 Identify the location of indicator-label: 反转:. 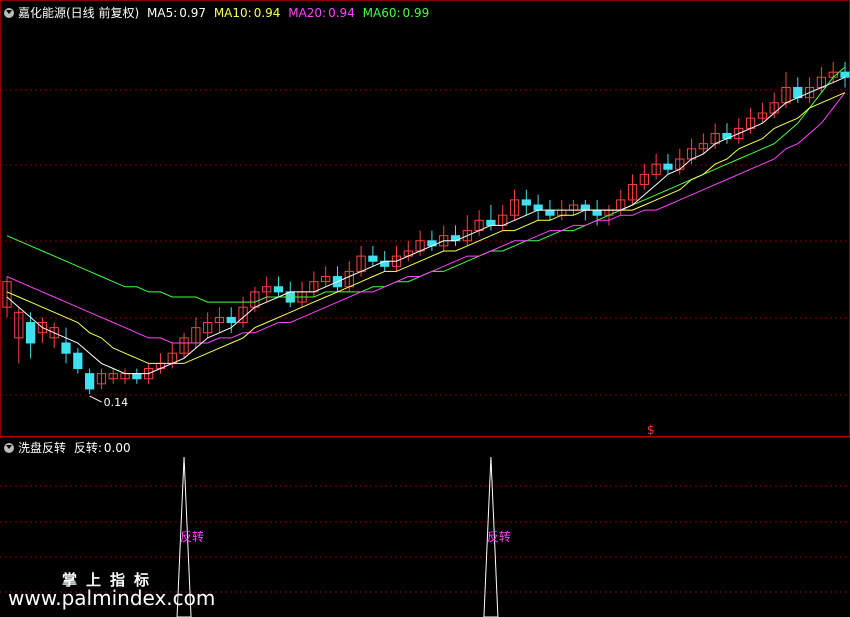
(87, 448).